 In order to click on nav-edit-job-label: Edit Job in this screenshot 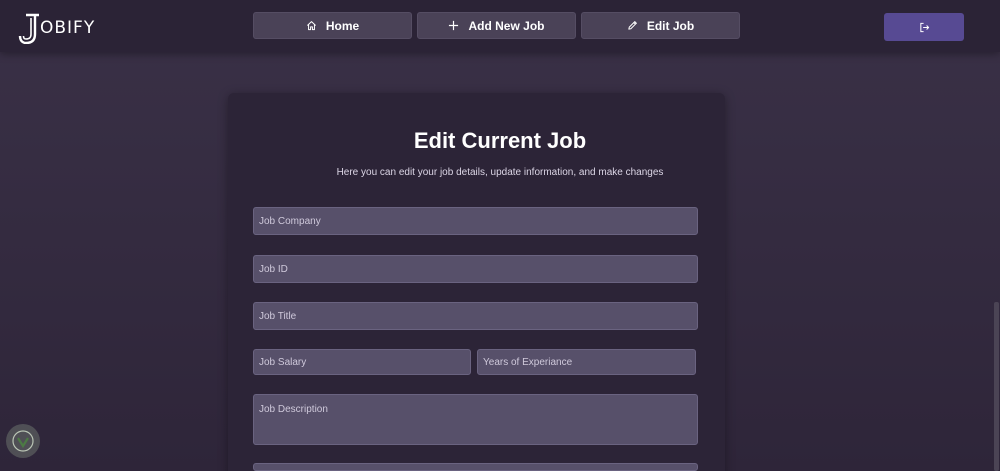, I will do `click(670, 25)`.